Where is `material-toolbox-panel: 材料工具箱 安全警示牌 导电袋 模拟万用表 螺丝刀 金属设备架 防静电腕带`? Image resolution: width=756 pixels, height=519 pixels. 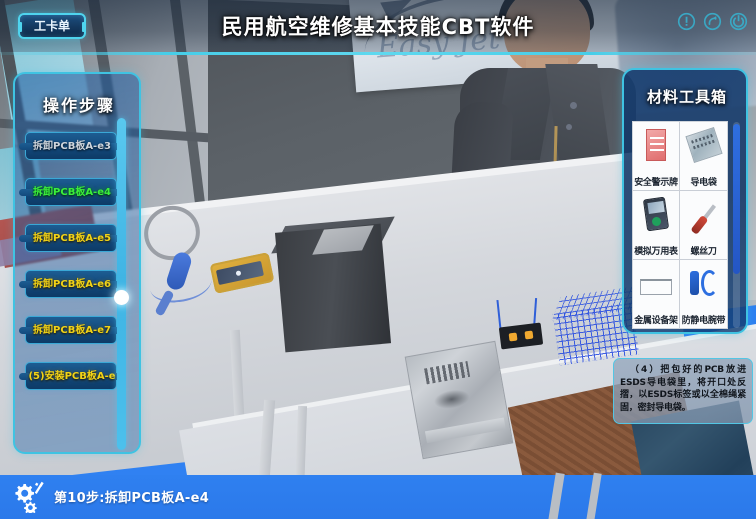
material-toolbox-panel: 材料工具箱 安全警示牌 导电袋 模拟万用表 螺丝刀 金属设备架 防静电腕带 is located at coordinates (685, 201).